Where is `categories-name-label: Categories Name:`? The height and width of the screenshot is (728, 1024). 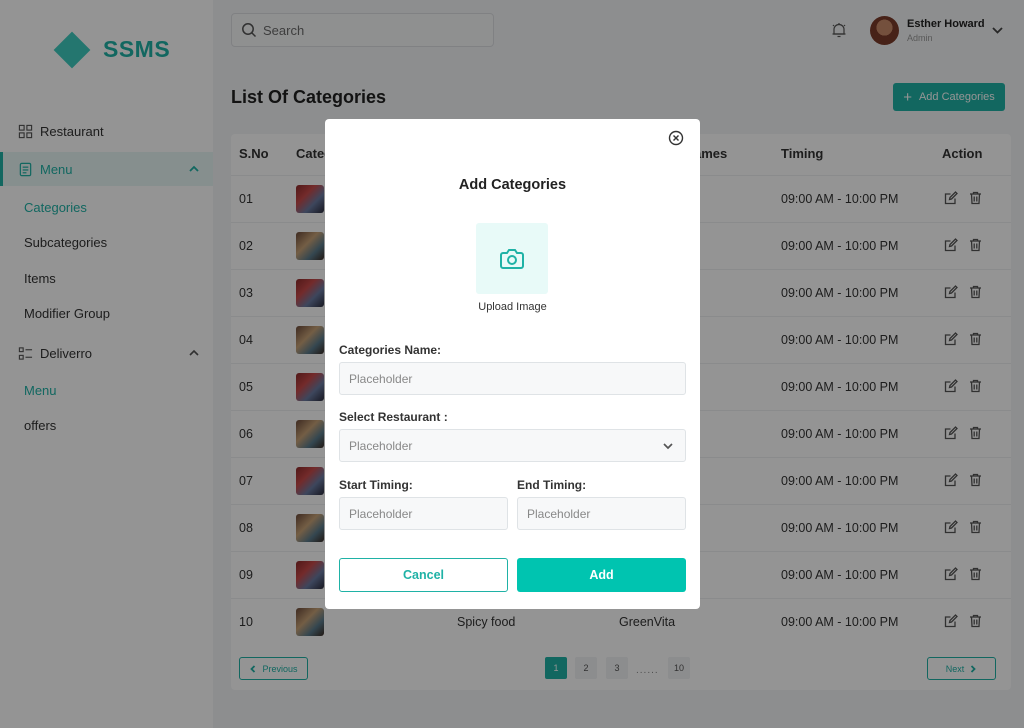 categories-name-label: Categories Name: is located at coordinates (390, 350).